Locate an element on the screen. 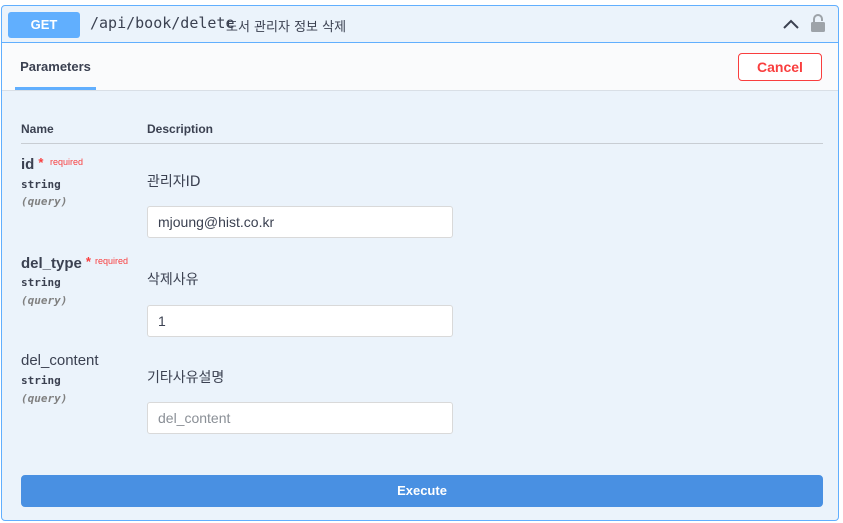  cancel-button: Cancel is located at coordinates (780, 67).